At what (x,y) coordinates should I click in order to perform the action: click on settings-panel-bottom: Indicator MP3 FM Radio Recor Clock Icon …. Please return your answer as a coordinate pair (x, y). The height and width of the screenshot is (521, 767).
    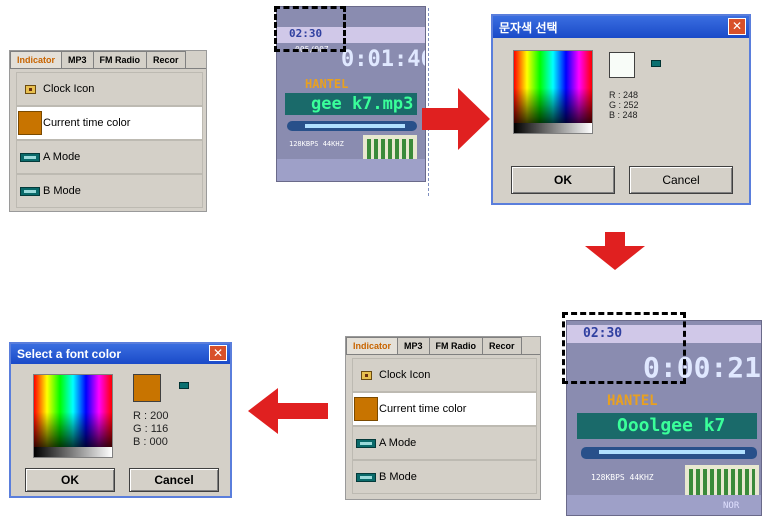
    Looking at the image, I should click on (443, 418).